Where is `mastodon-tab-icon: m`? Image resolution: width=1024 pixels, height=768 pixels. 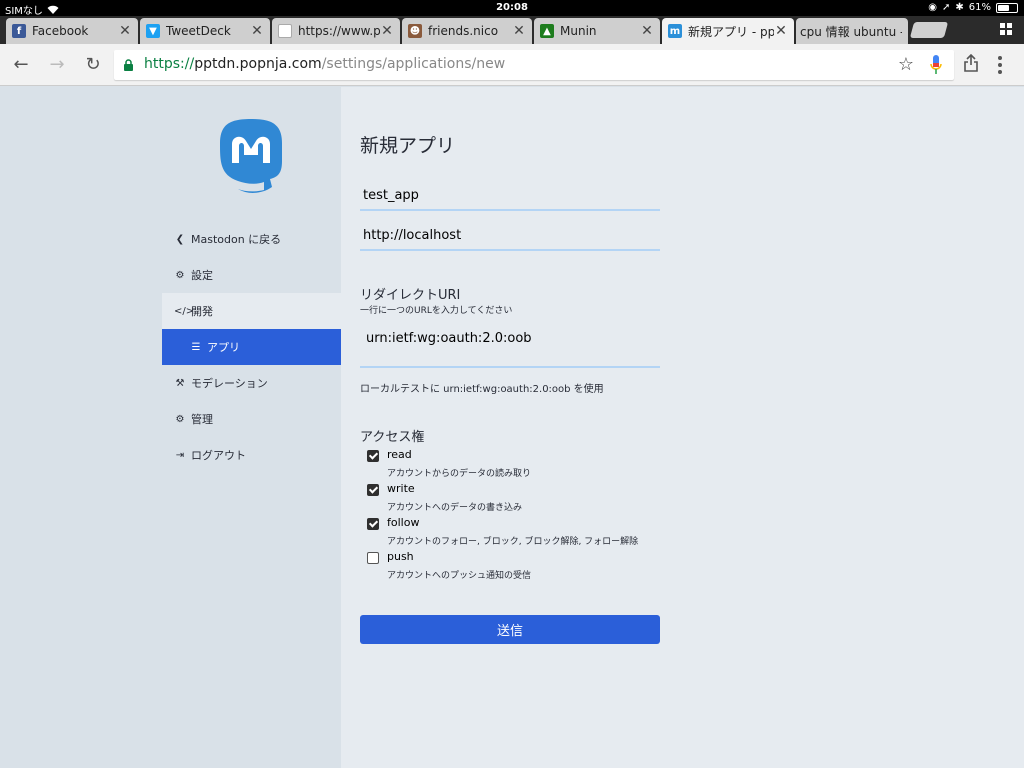 mastodon-tab-icon: m is located at coordinates (675, 31).